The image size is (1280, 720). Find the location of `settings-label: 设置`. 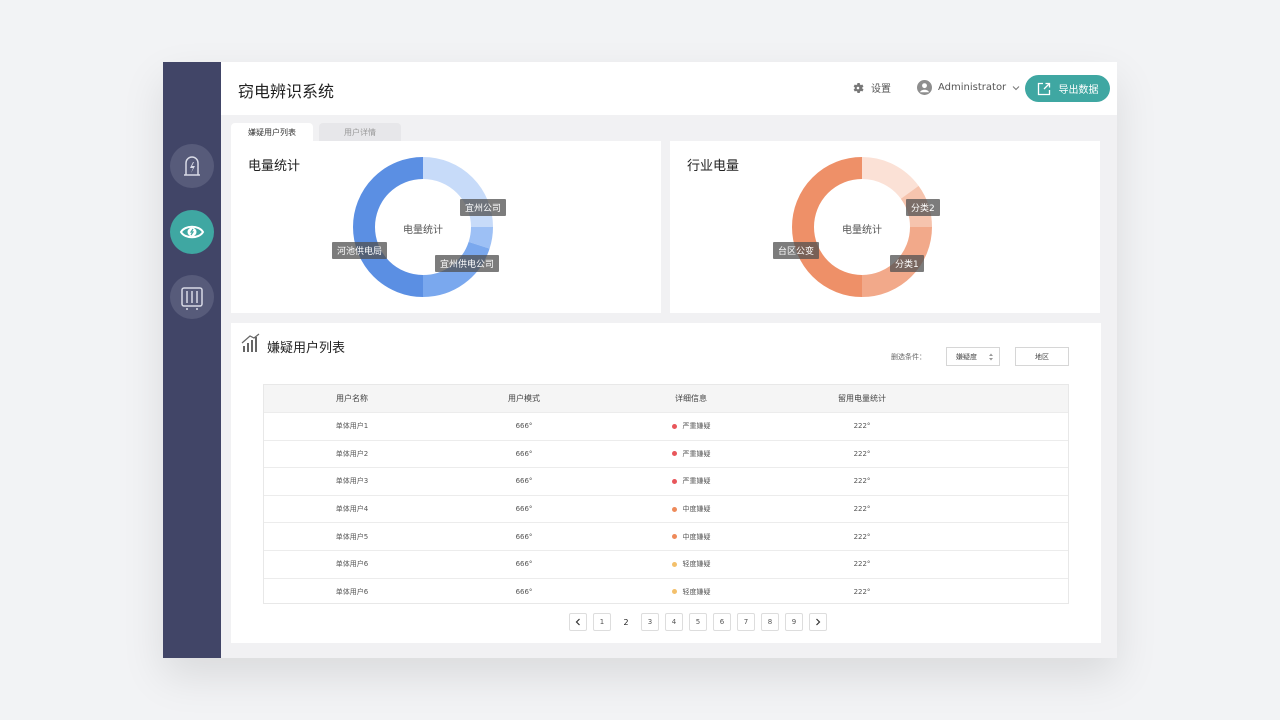

settings-label: 设置 is located at coordinates (881, 89).